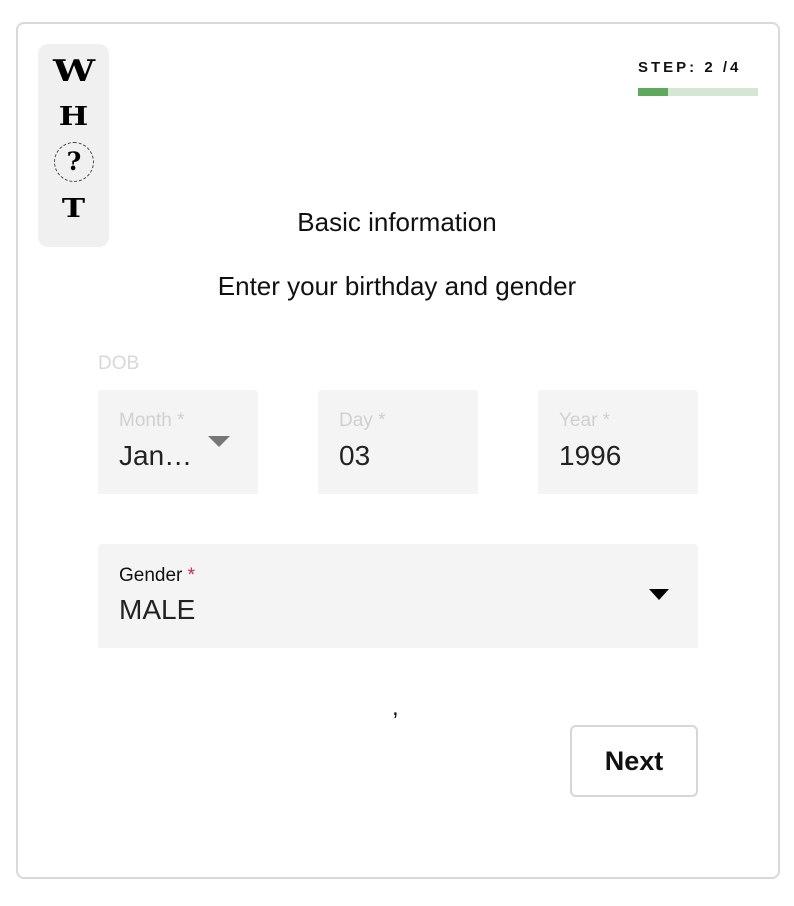 This screenshot has height=906, width=794. I want to click on month-select: Month * January, so click(178, 442).